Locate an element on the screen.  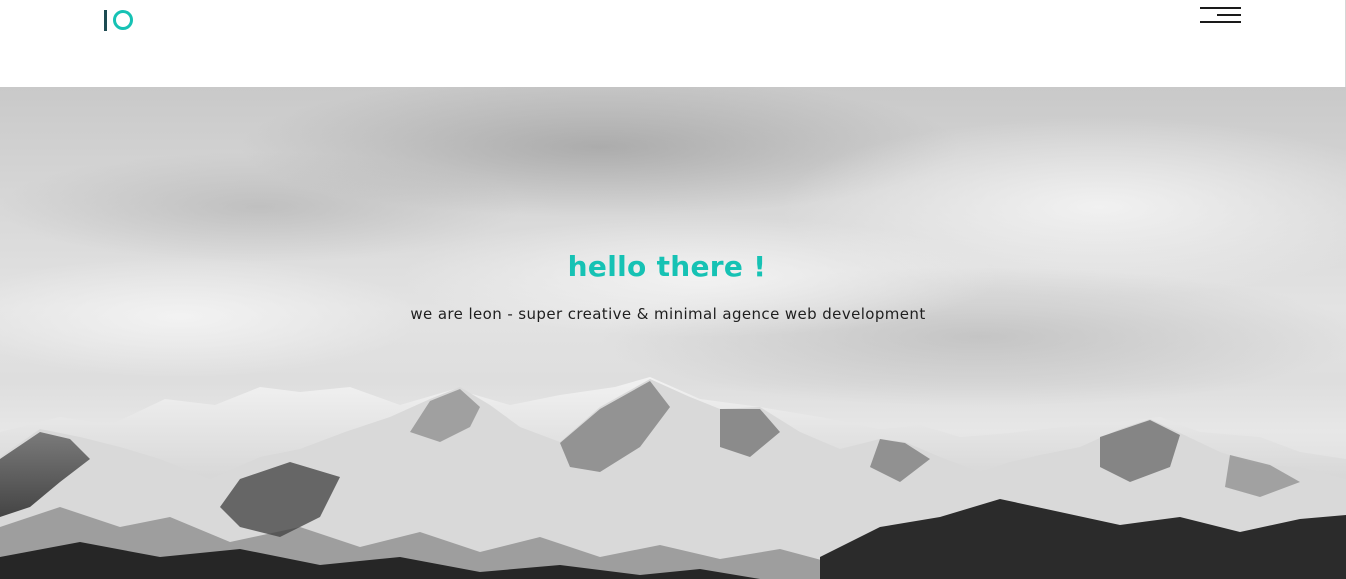
hero-title: hello there ! is located at coordinates (667, 266).